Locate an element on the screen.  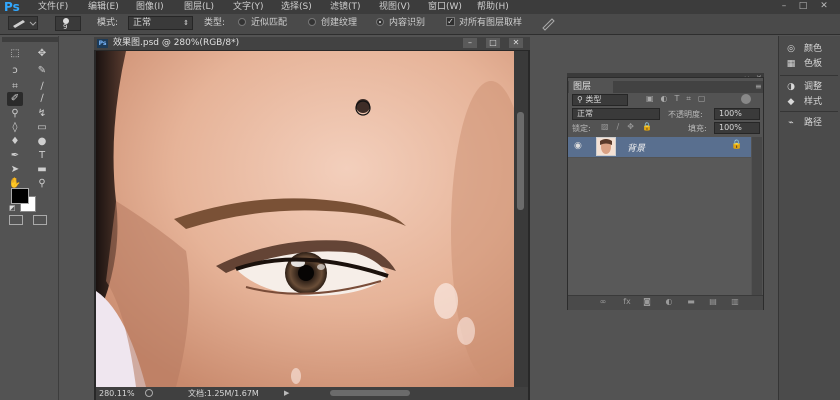
opacity-field: 100% is located at coordinates (737, 114).